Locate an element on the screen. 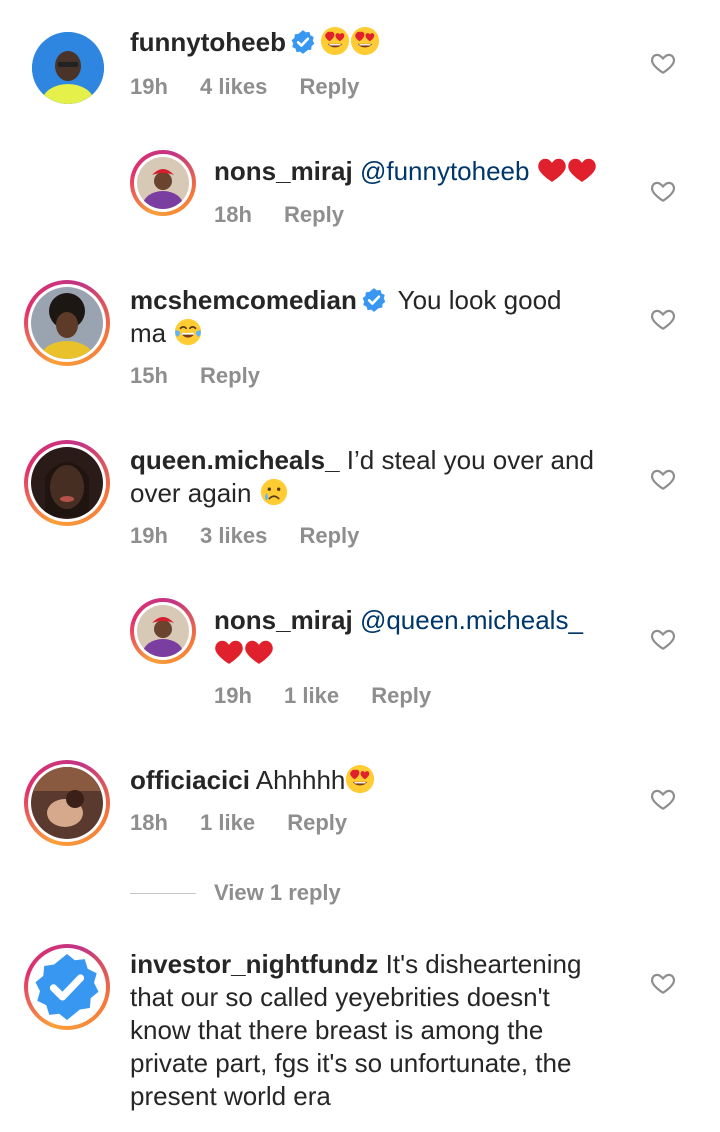 Image resolution: width=720 pixels, height=1132 pixels. comment-text: over again is located at coordinates (191, 493).